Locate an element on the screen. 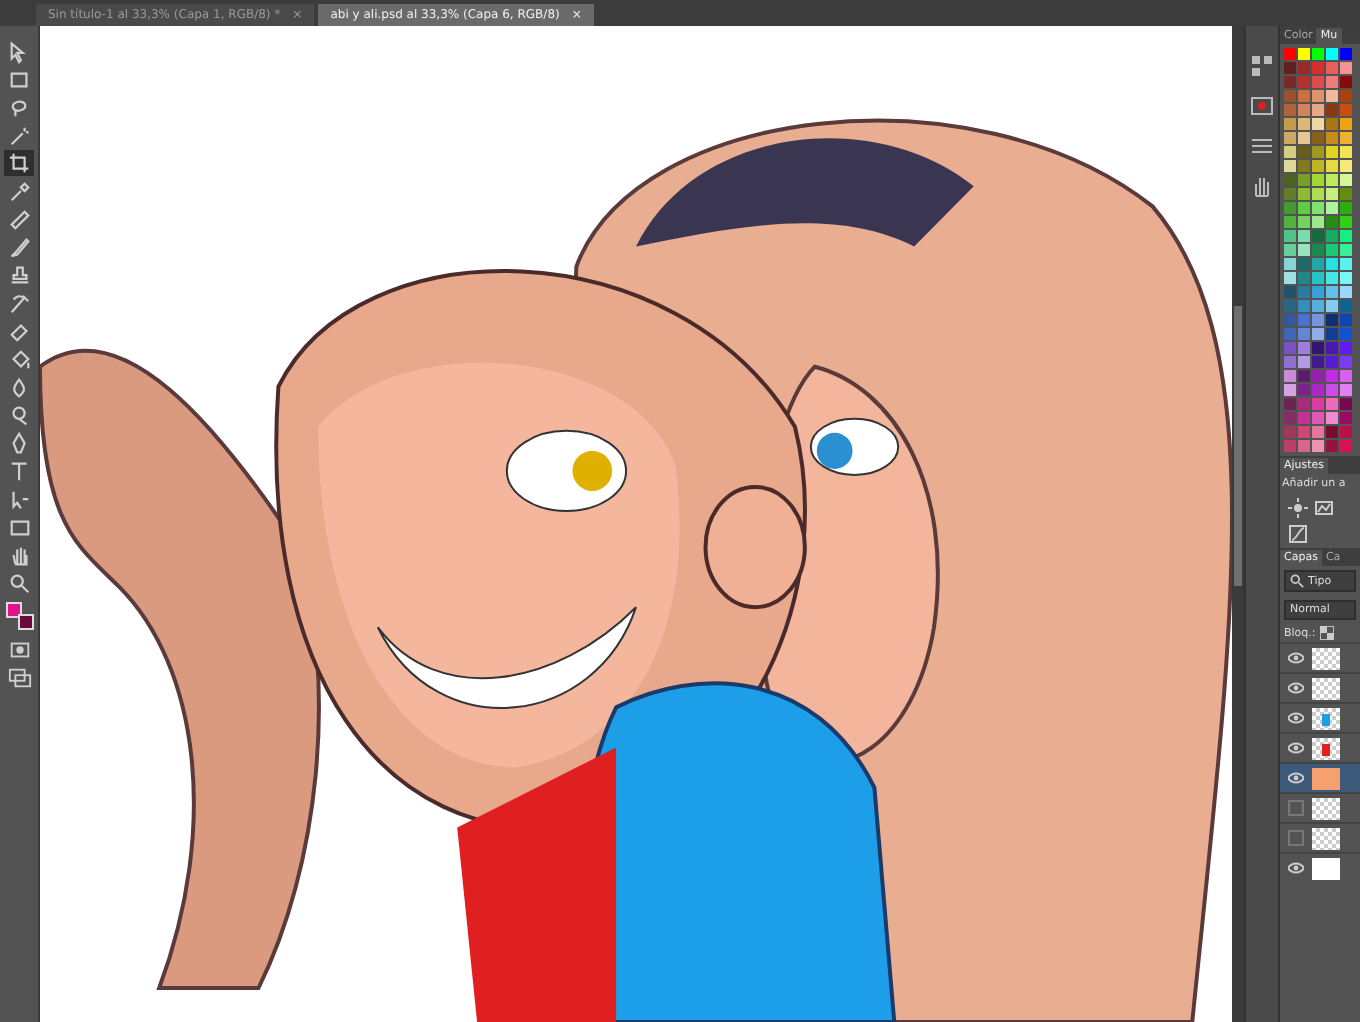 The width and height of the screenshot is (1360, 1022). crop-icon is located at coordinates (19, 163).